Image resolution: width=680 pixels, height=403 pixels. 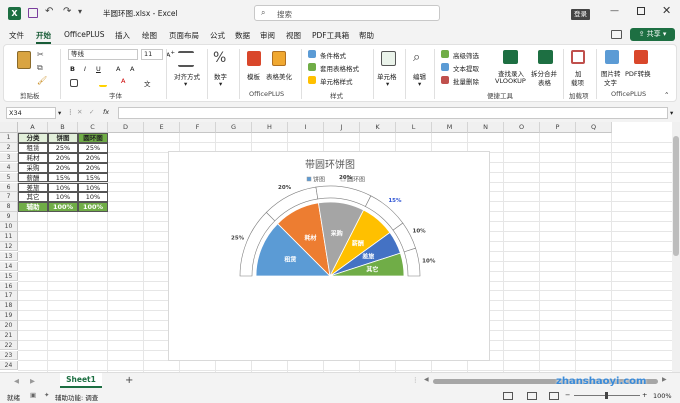 I want to click on tab-home: 开始, so click(x=43, y=37).